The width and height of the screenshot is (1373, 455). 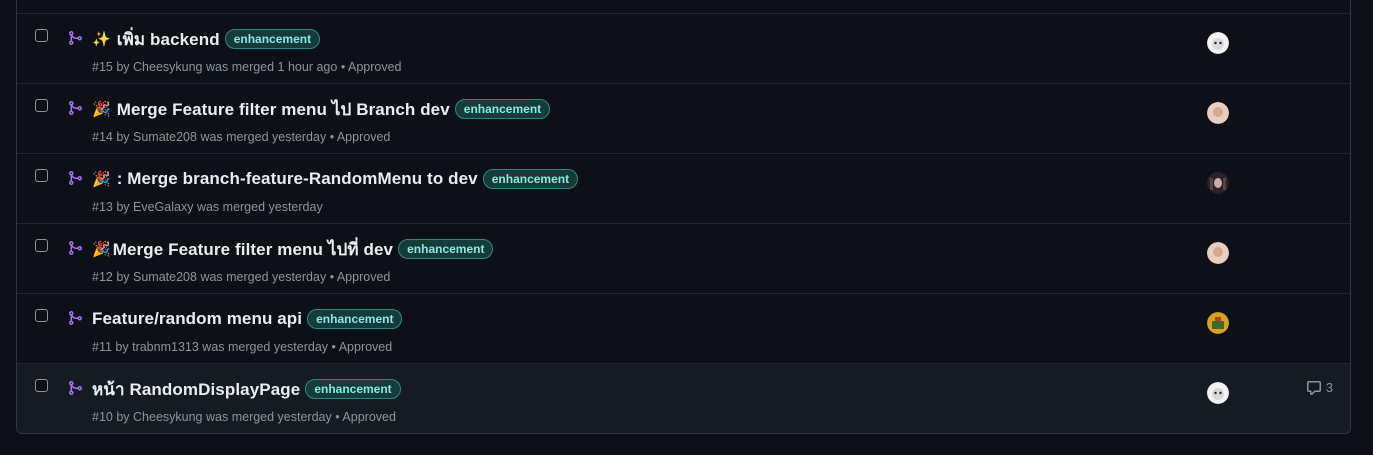 I want to click on pr-title-link: Merge Feature filter menu ไปที่ dev, so click(x=253, y=249).